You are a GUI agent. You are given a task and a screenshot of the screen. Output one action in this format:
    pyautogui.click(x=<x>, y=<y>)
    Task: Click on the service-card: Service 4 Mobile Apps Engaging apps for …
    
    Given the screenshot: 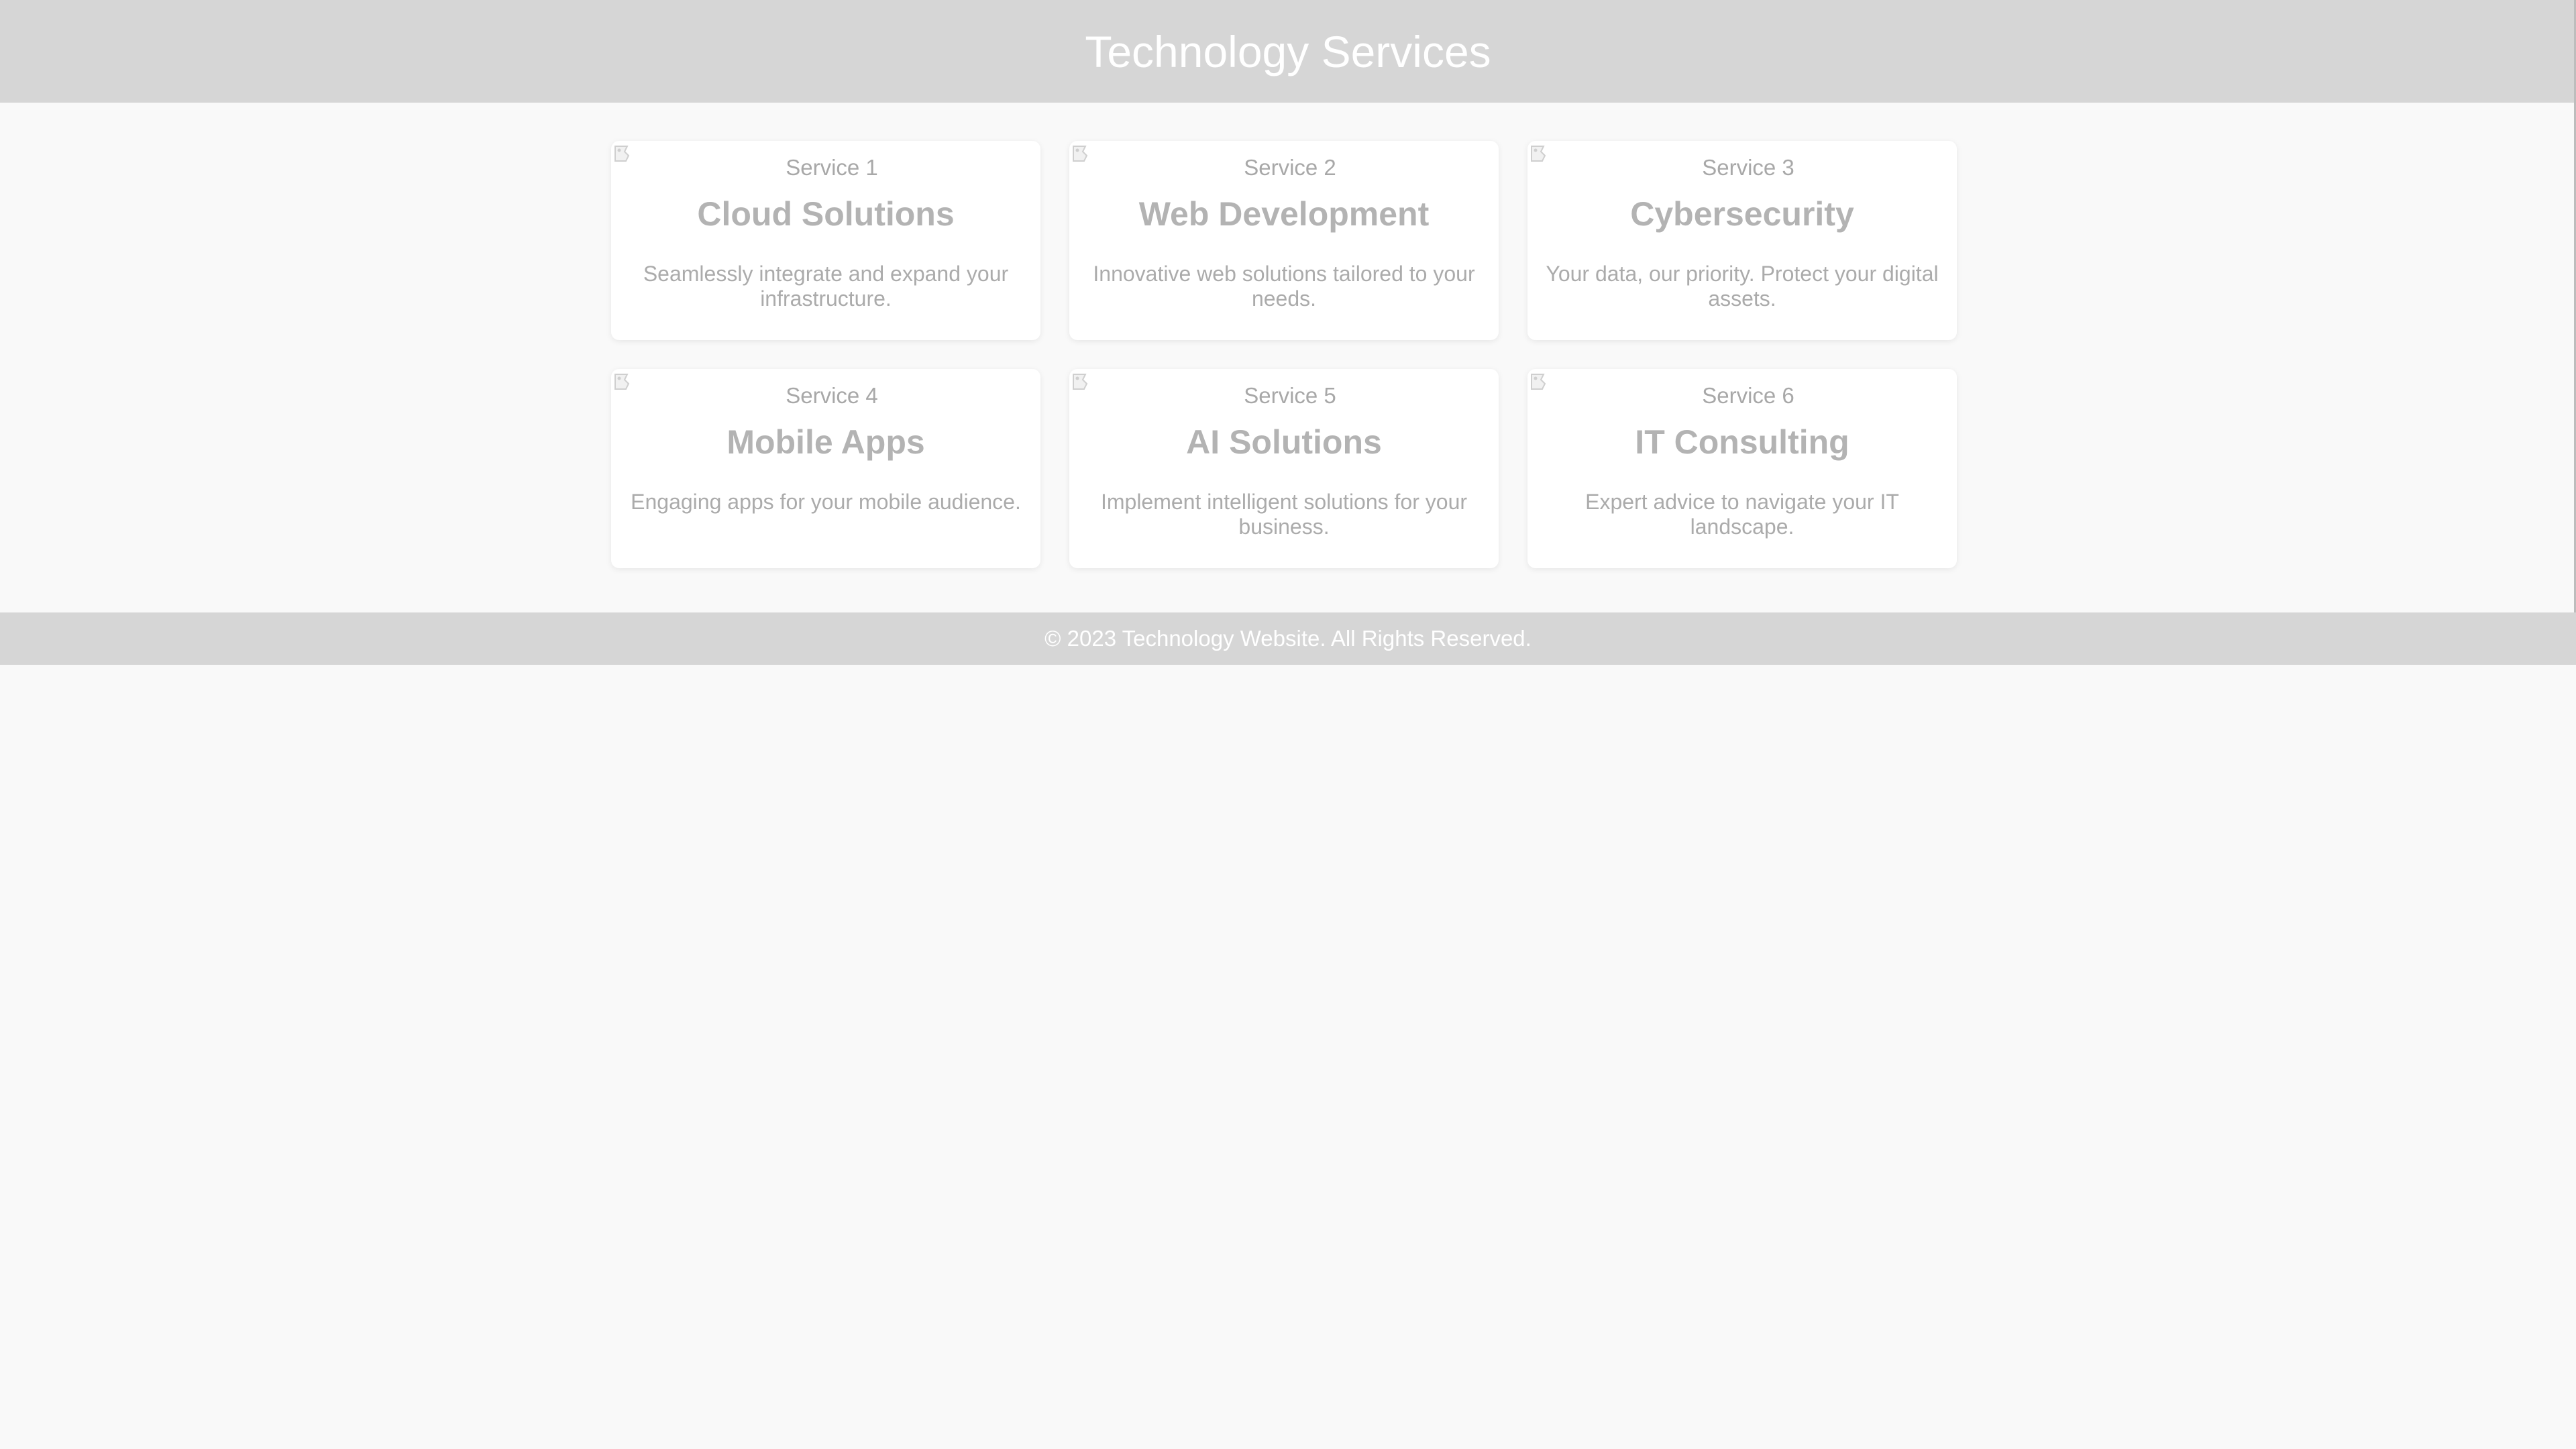 What is the action you would take?
    pyautogui.click(x=825, y=468)
    